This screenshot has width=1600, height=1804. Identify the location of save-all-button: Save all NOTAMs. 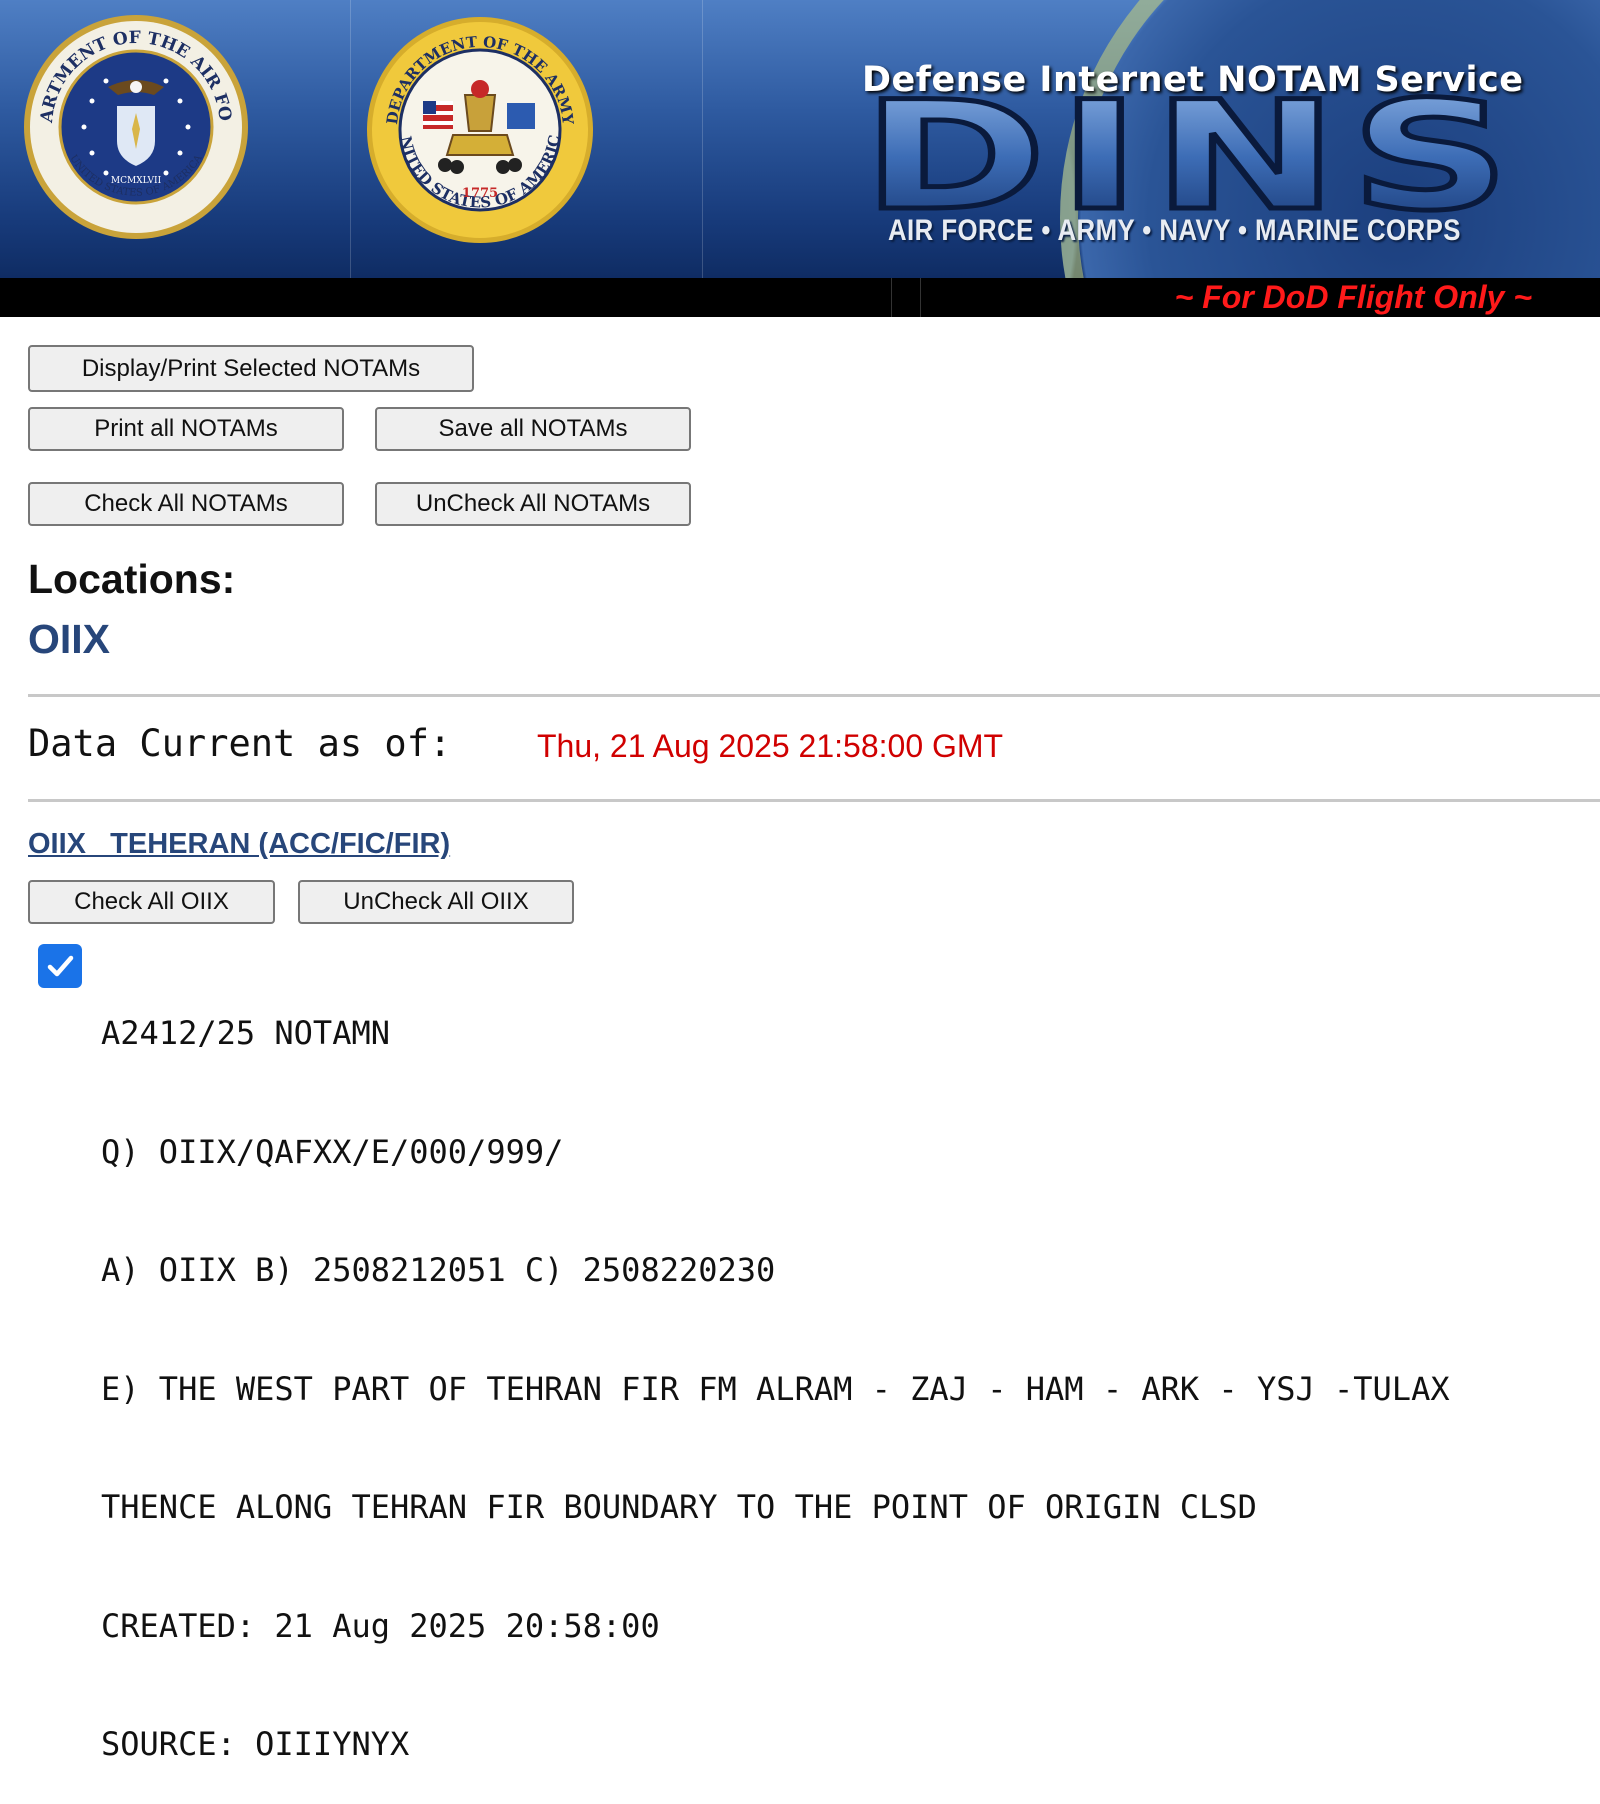
(533, 429).